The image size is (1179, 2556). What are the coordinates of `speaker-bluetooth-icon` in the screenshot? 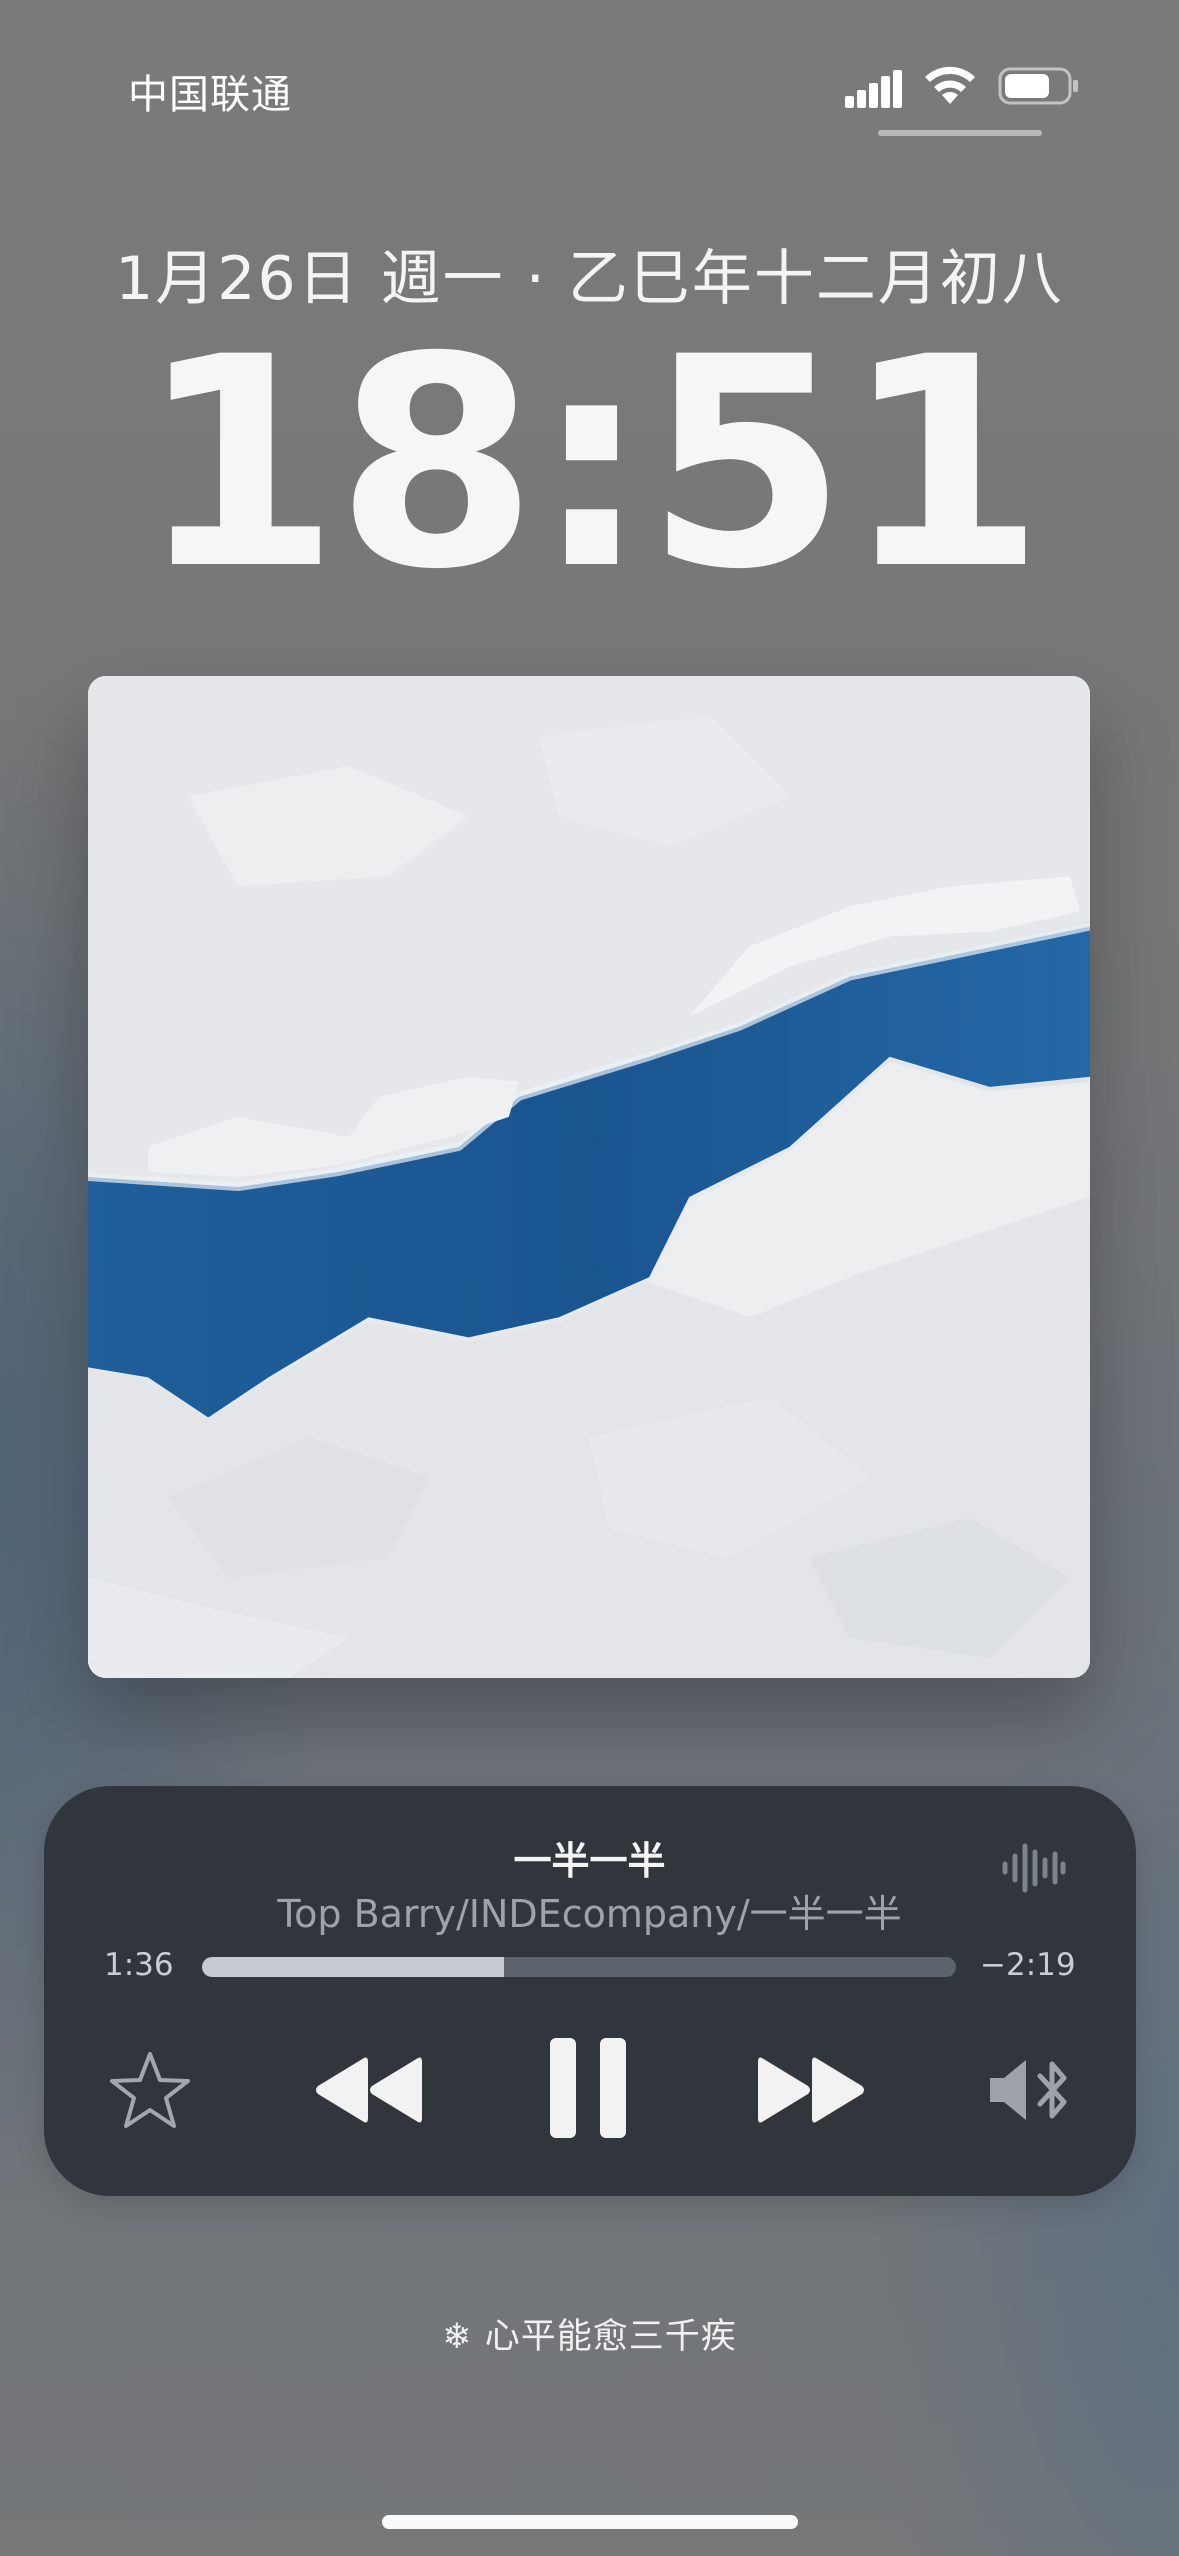 It's located at (1031, 2090).